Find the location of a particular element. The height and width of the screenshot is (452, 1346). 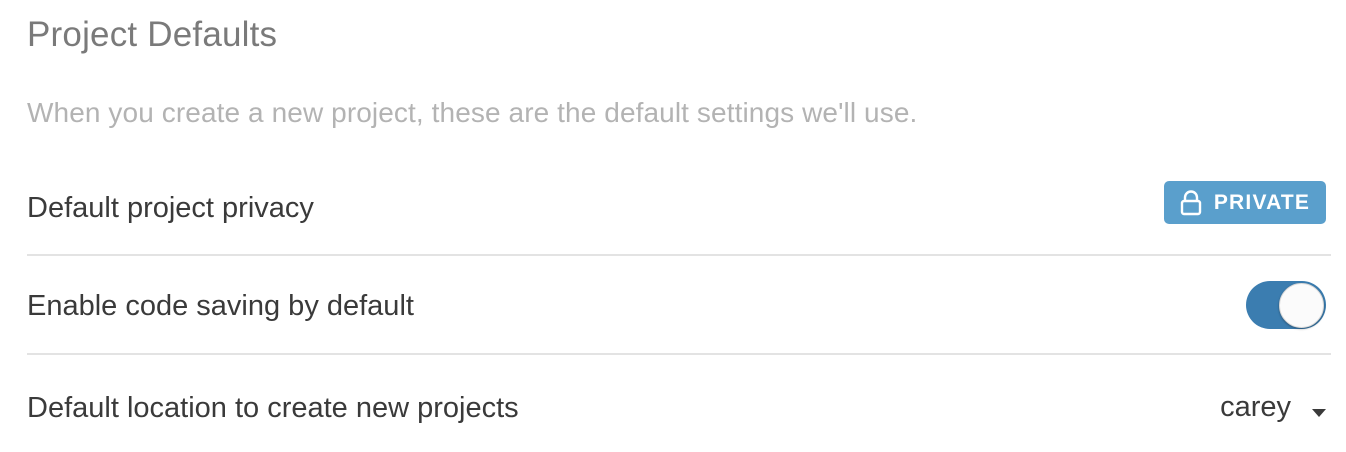

code-saving-toggle is located at coordinates (1286, 306).